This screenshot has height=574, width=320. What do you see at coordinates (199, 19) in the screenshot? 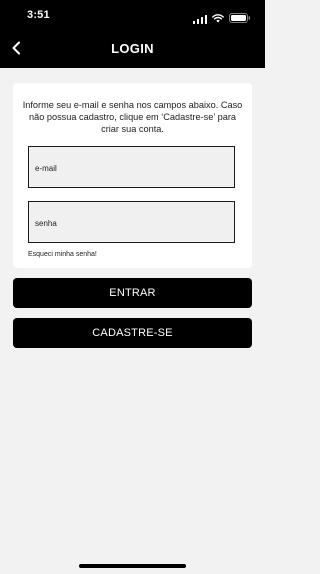
I see `cellular-signal-icon` at bounding box center [199, 19].